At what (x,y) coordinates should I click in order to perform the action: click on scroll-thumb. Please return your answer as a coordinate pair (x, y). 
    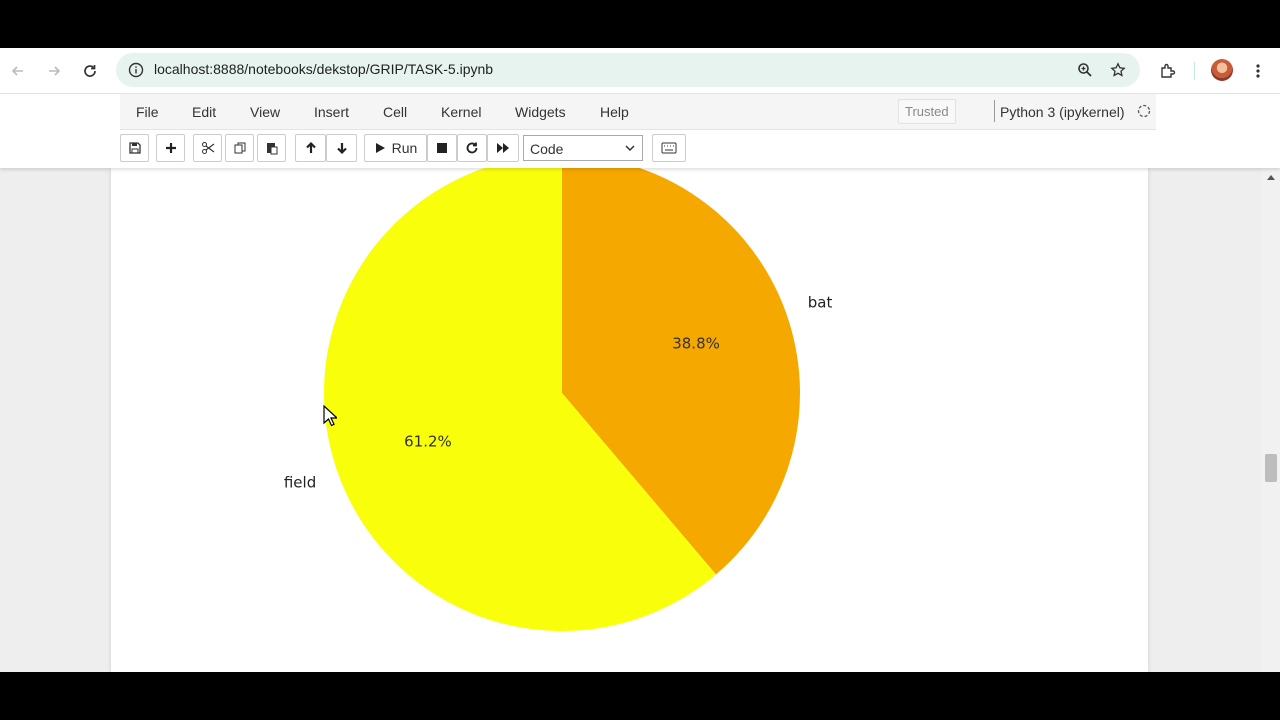
    Looking at the image, I should click on (1271, 468).